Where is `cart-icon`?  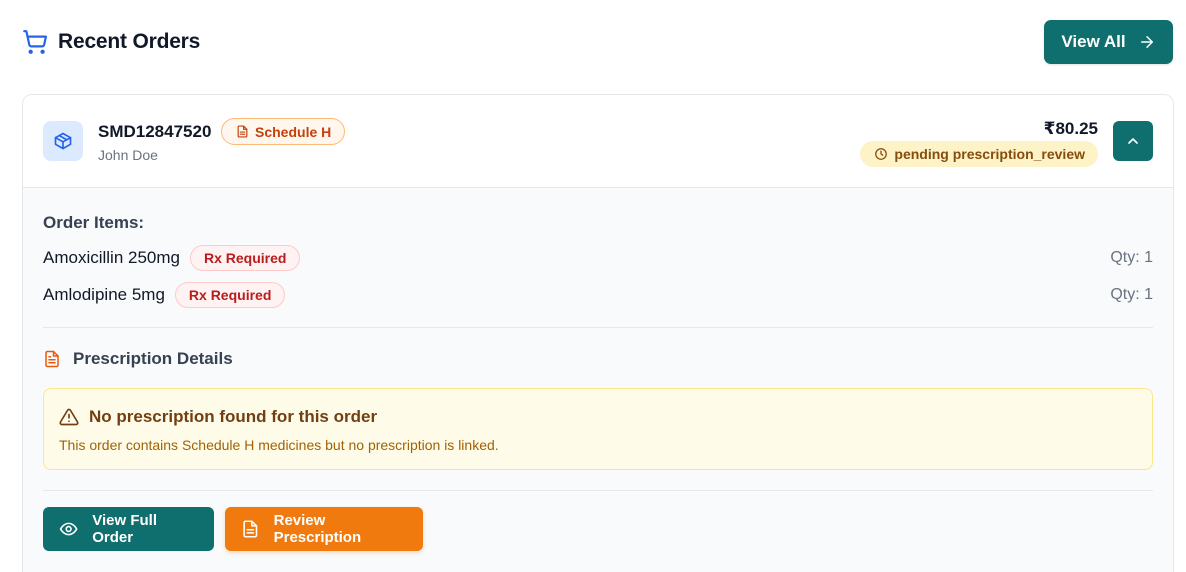 cart-icon is located at coordinates (35, 42).